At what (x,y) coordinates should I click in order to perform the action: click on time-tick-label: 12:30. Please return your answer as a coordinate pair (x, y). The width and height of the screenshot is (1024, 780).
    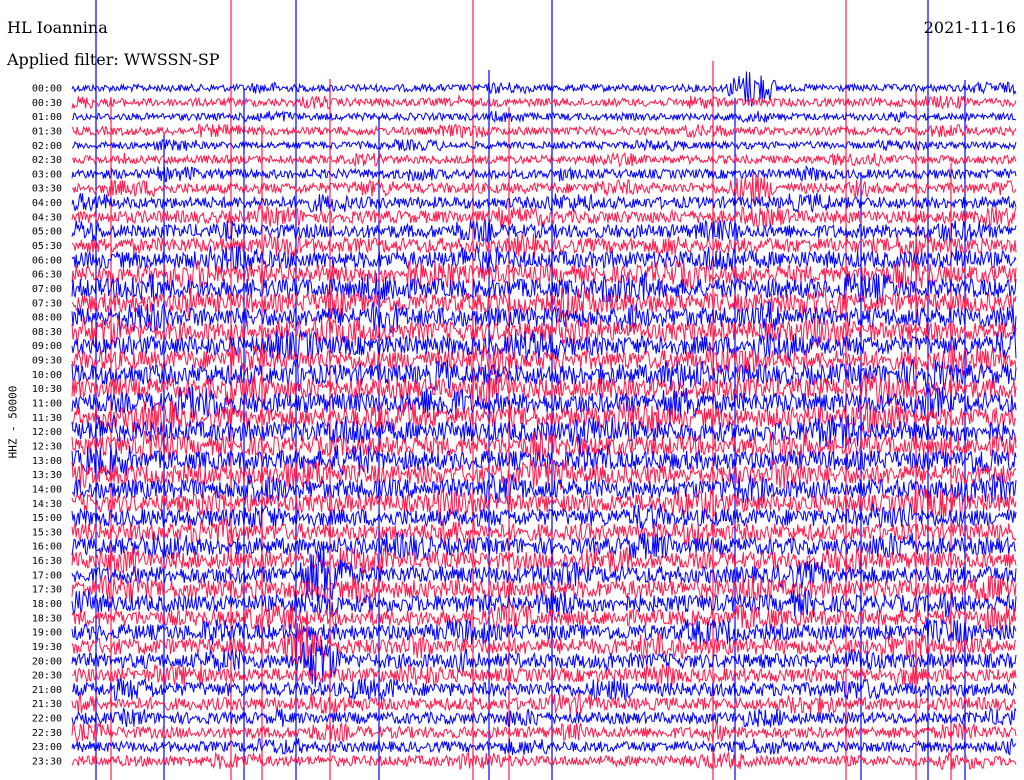
    Looking at the image, I should click on (47, 446).